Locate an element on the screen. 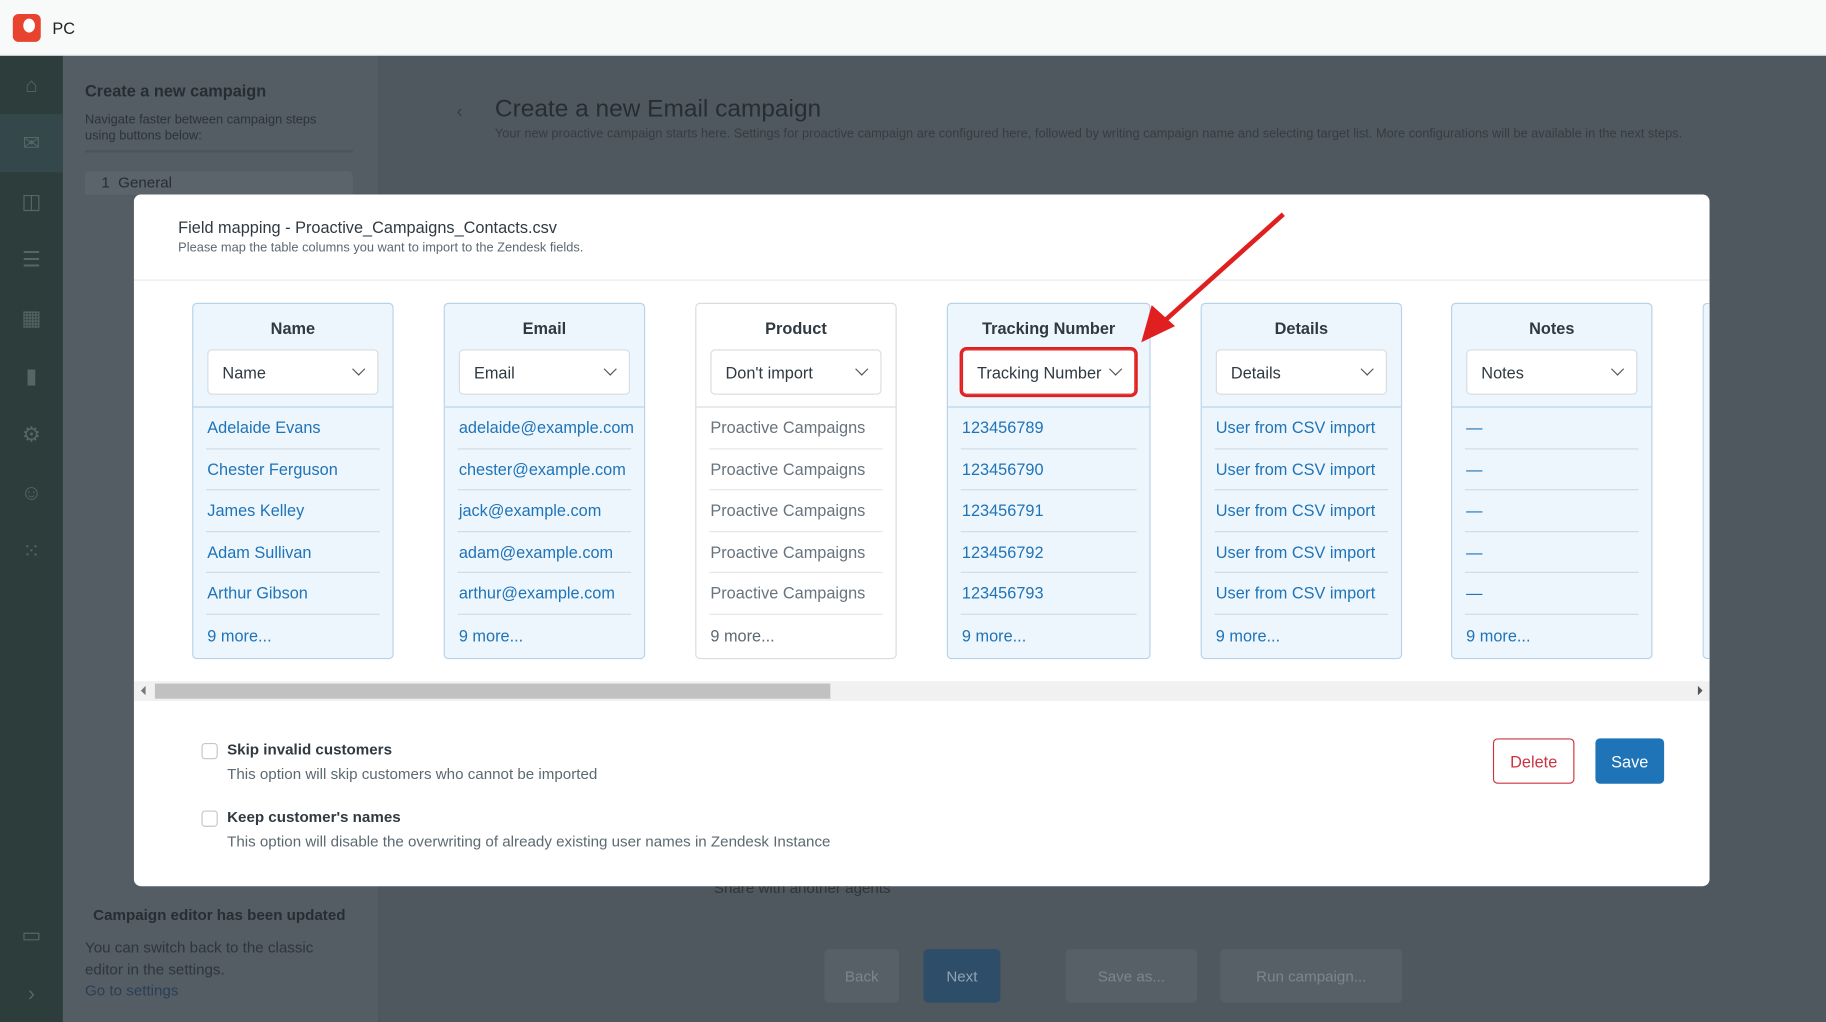 This screenshot has height=1022, width=1826. option-label: Keep customer's names is located at coordinates (314, 817).